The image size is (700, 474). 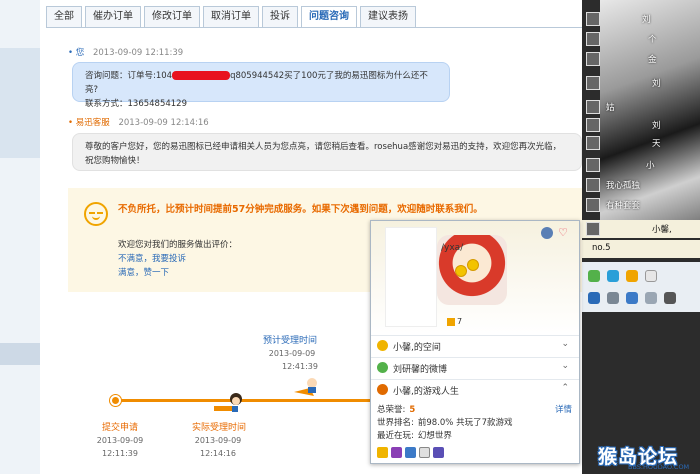 What do you see at coordinates (670, 298) in the screenshot?
I see `search-icon` at bounding box center [670, 298].